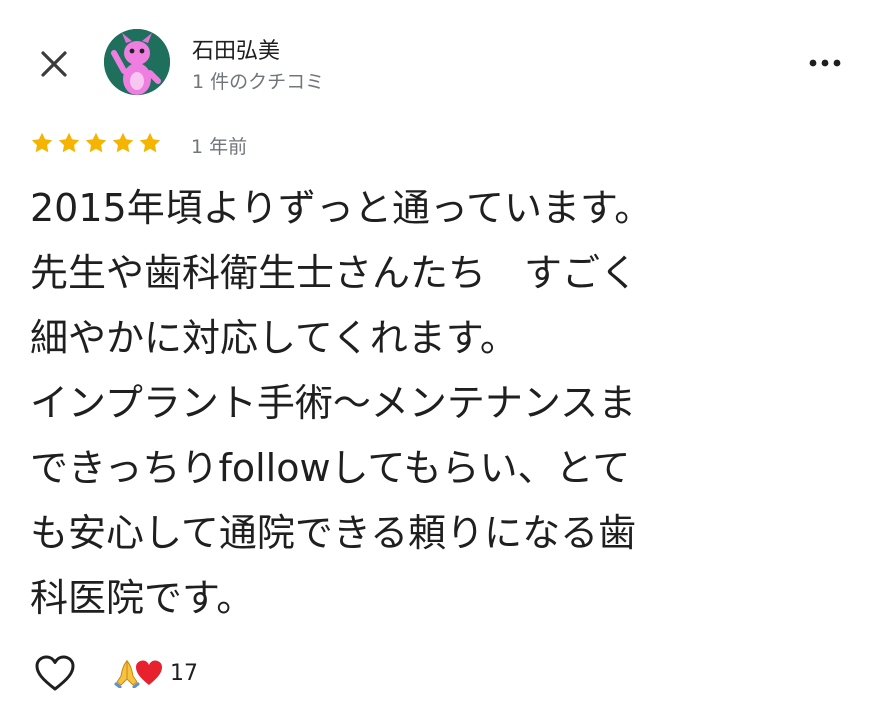 Image resolution: width=888 pixels, height=728 pixels. What do you see at coordinates (274, 338) in the screenshot?
I see `review-line: 細やかに対応してくれます。` at bounding box center [274, 338].